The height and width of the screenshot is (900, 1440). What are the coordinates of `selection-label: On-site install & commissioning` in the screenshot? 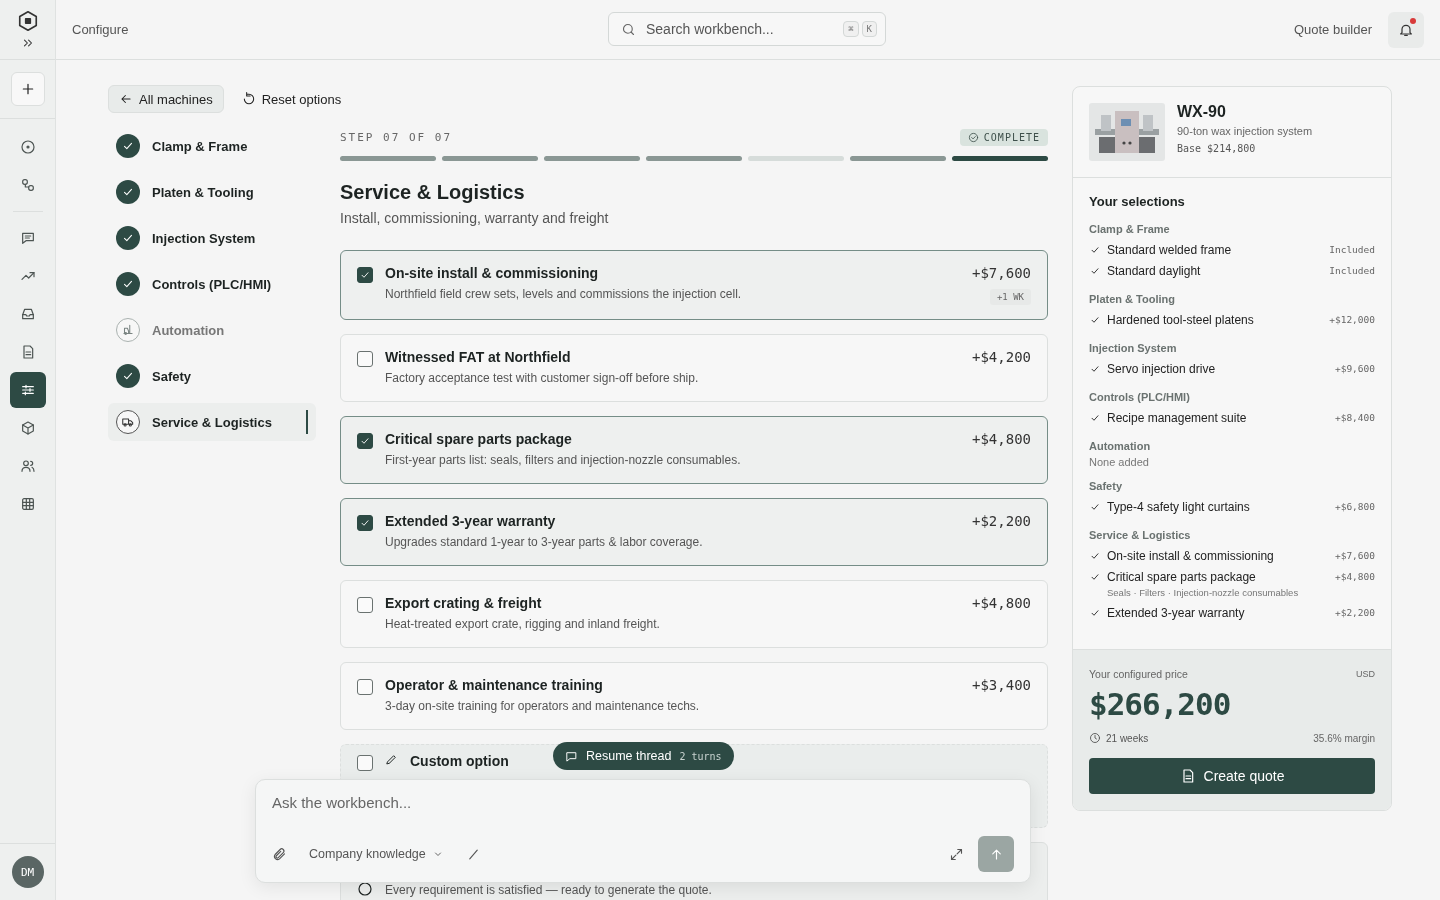 It's located at (1191, 555).